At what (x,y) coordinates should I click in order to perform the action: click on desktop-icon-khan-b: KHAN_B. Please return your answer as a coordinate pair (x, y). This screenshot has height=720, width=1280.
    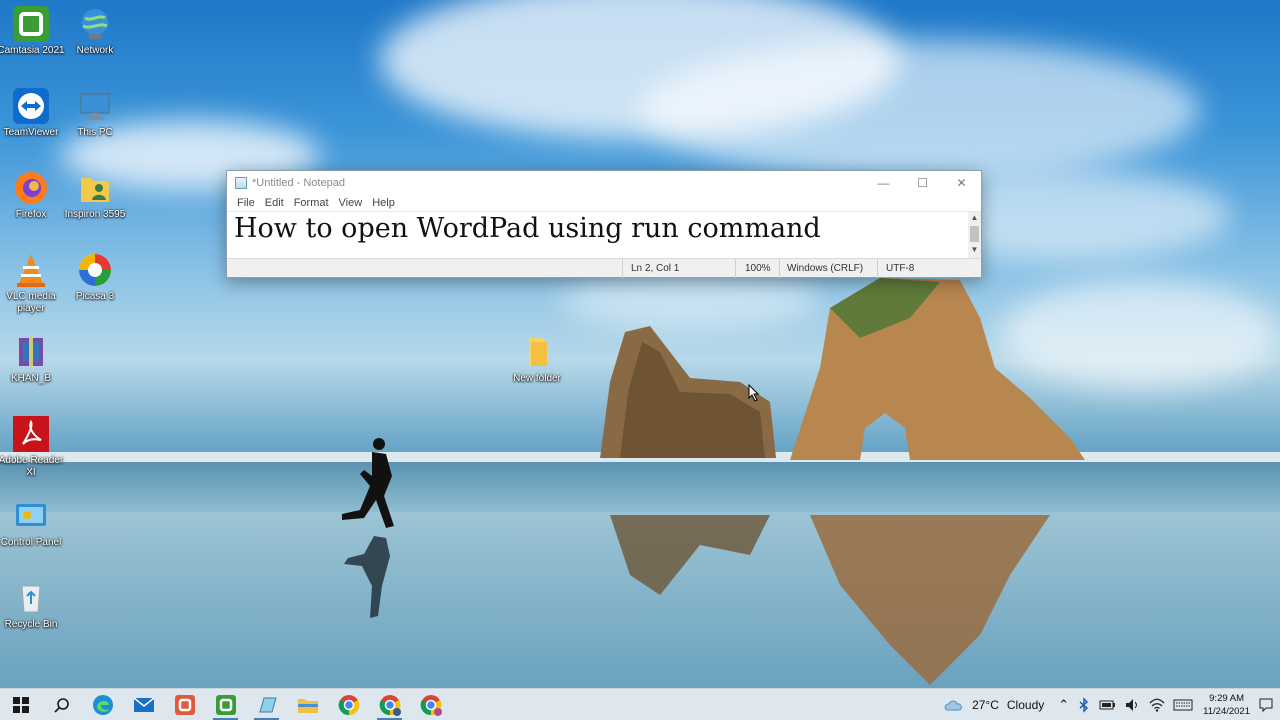
    Looking at the image, I should click on (33, 359).